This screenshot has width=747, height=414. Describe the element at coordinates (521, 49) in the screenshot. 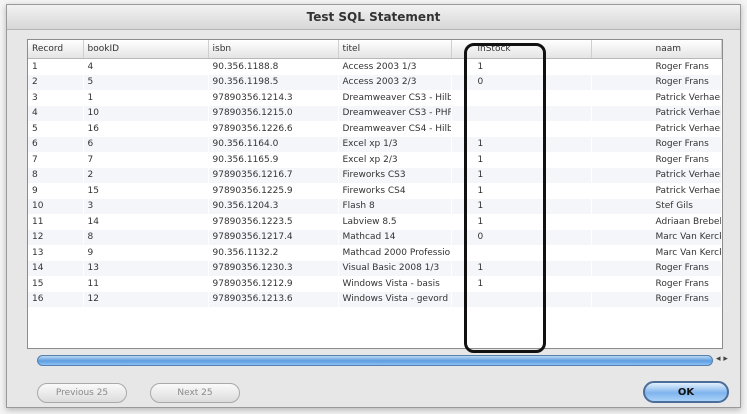

I see `column-header-instock: inStock` at that location.